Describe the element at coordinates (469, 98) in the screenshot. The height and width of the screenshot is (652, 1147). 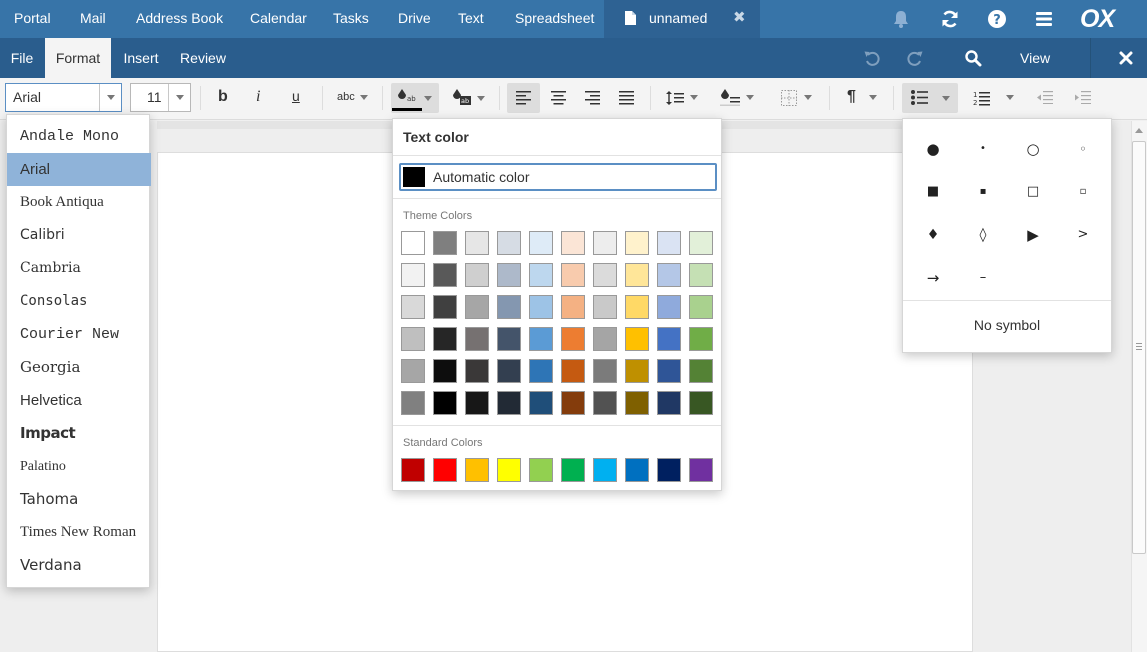
I see `highlight-color-button: ab` at that location.